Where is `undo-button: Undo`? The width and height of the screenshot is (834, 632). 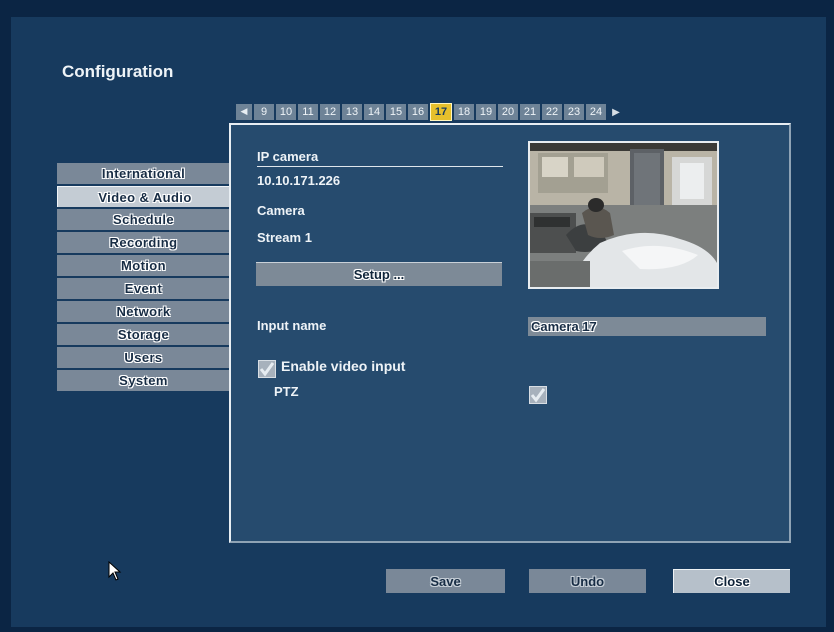
undo-button: Undo is located at coordinates (587, 581).